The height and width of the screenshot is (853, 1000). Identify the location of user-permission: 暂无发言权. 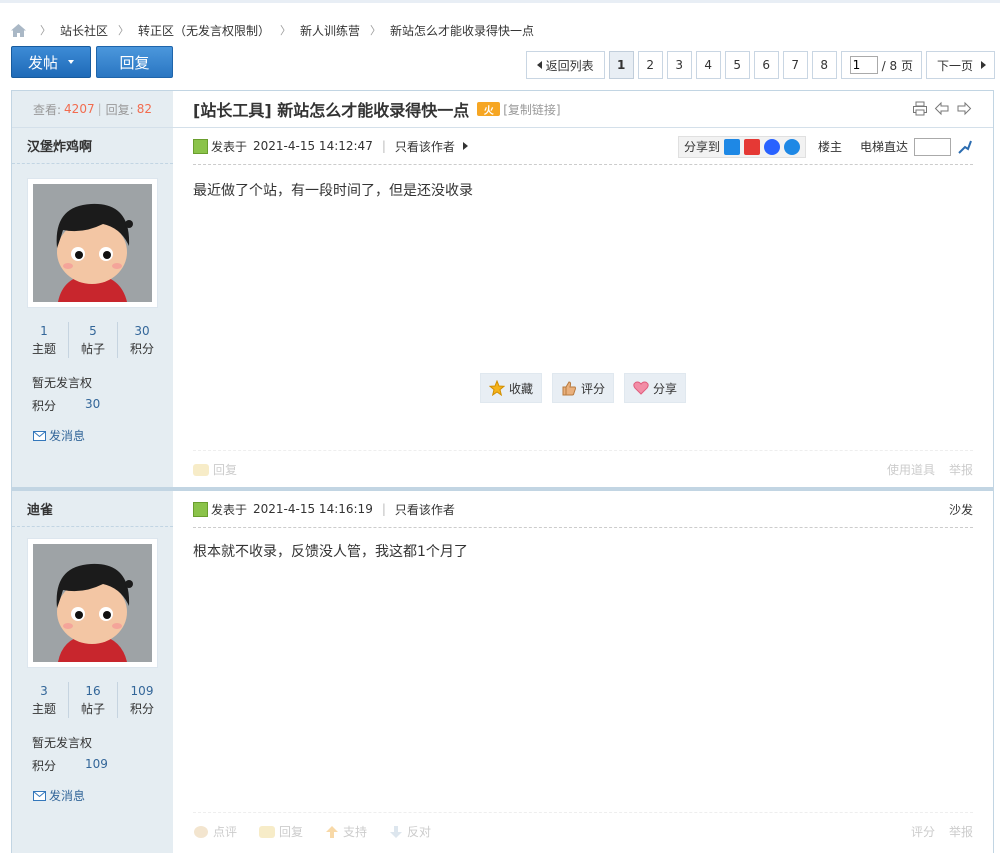
(62, 383).